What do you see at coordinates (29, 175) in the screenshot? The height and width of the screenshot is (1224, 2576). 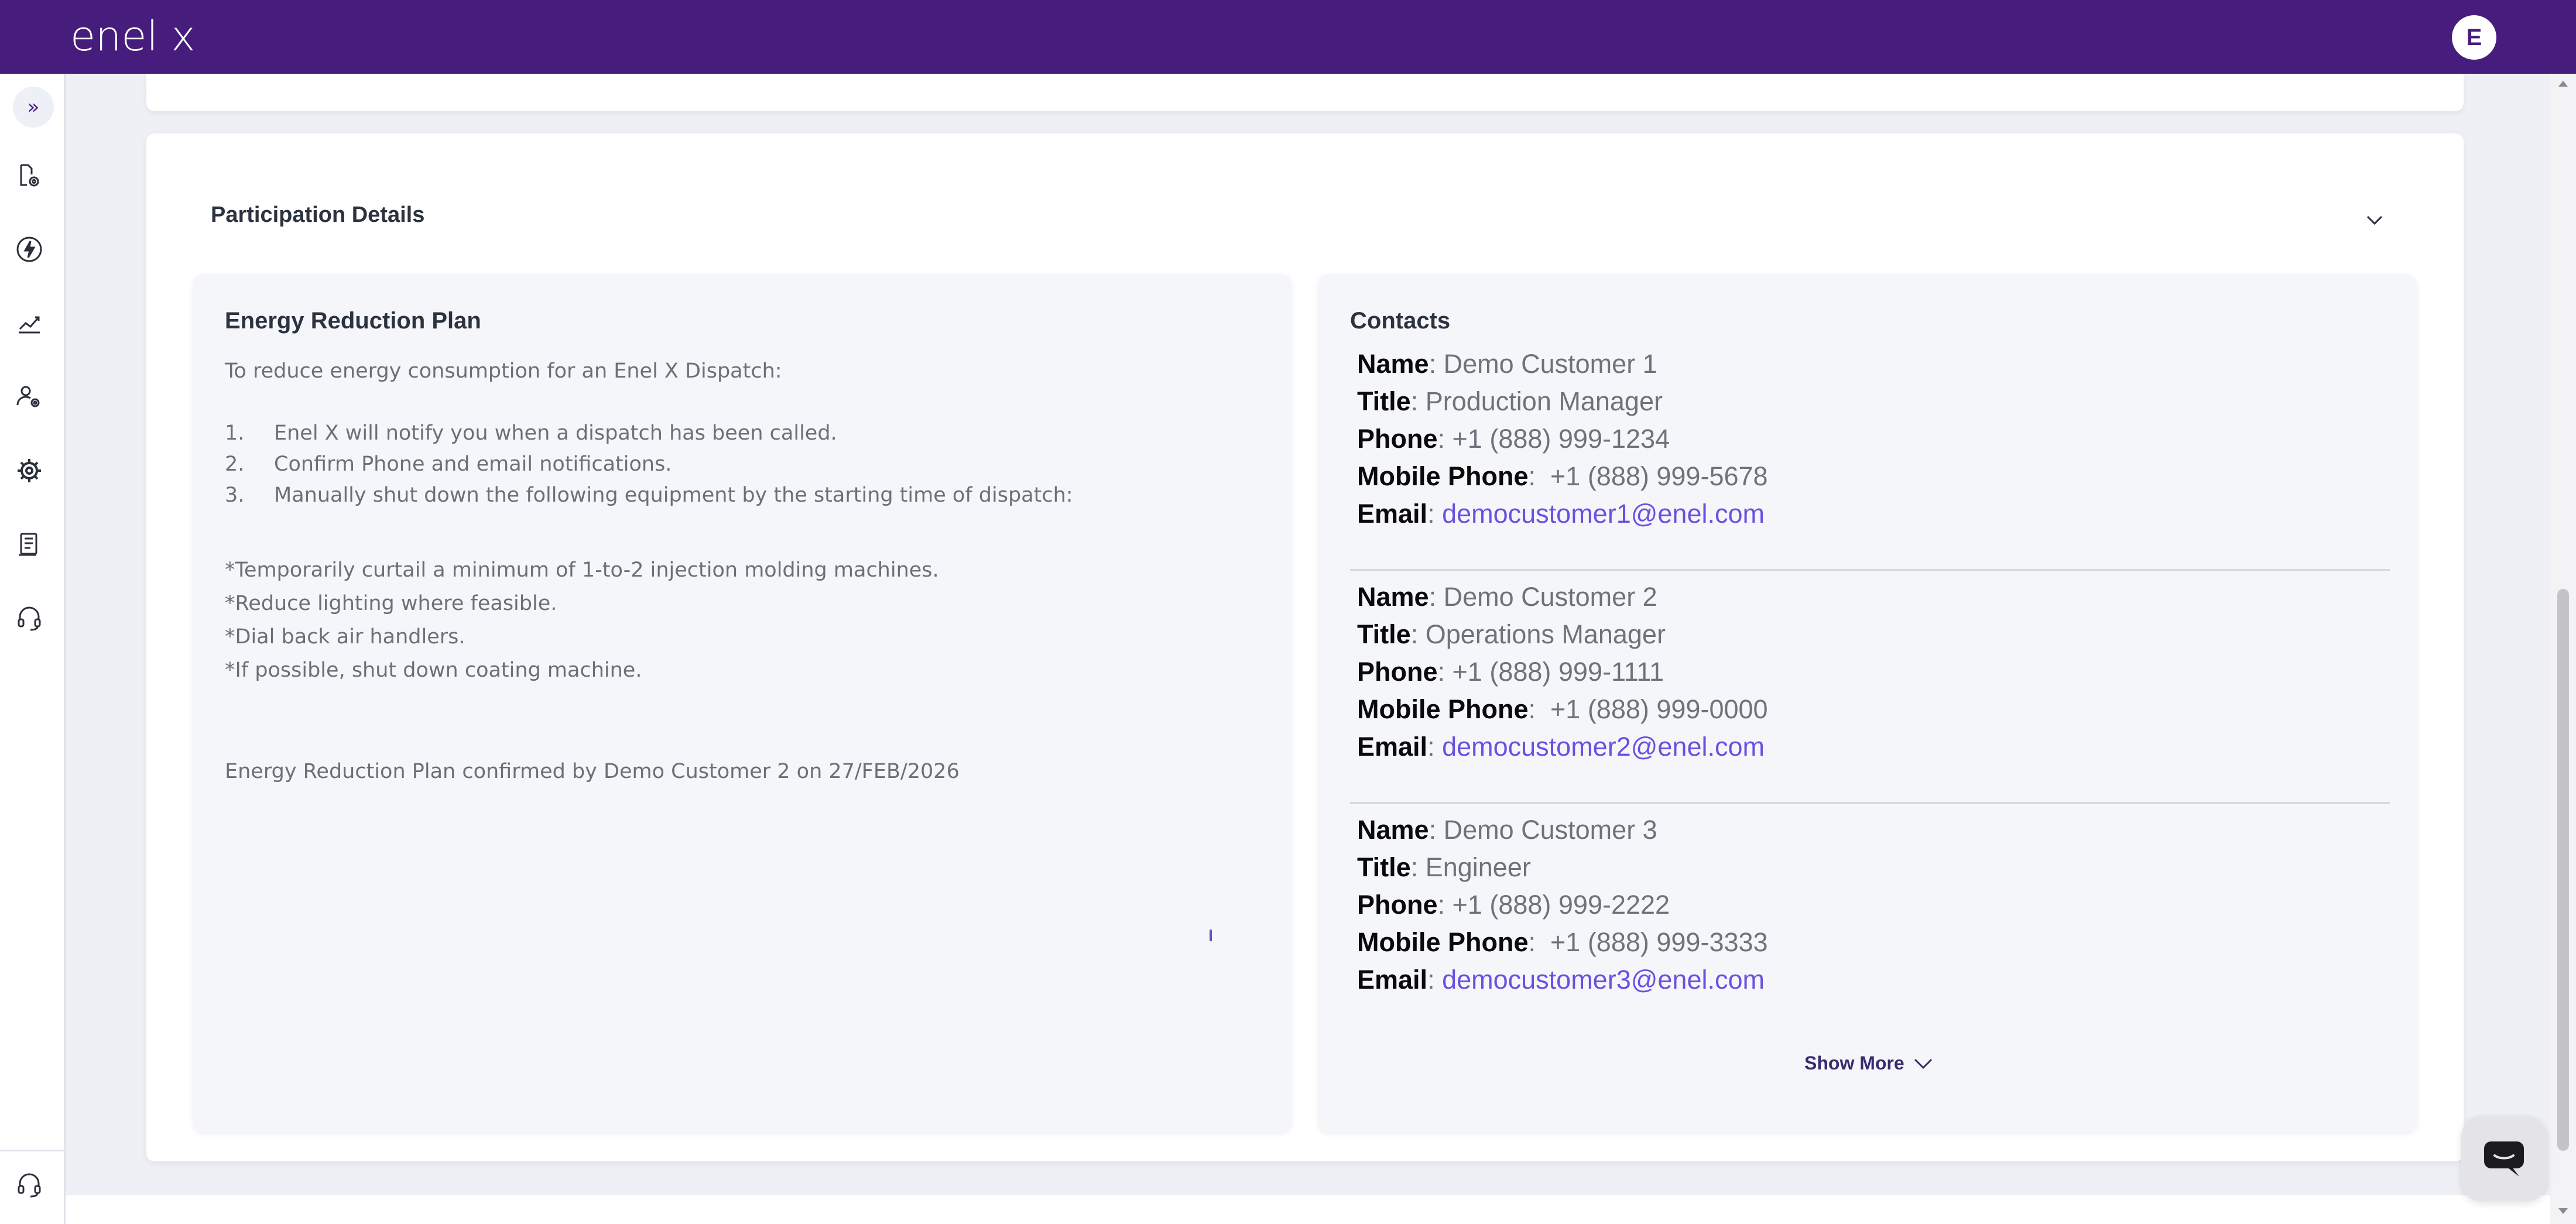 I see `site-settings-icon` at bounding box center [29, 175].